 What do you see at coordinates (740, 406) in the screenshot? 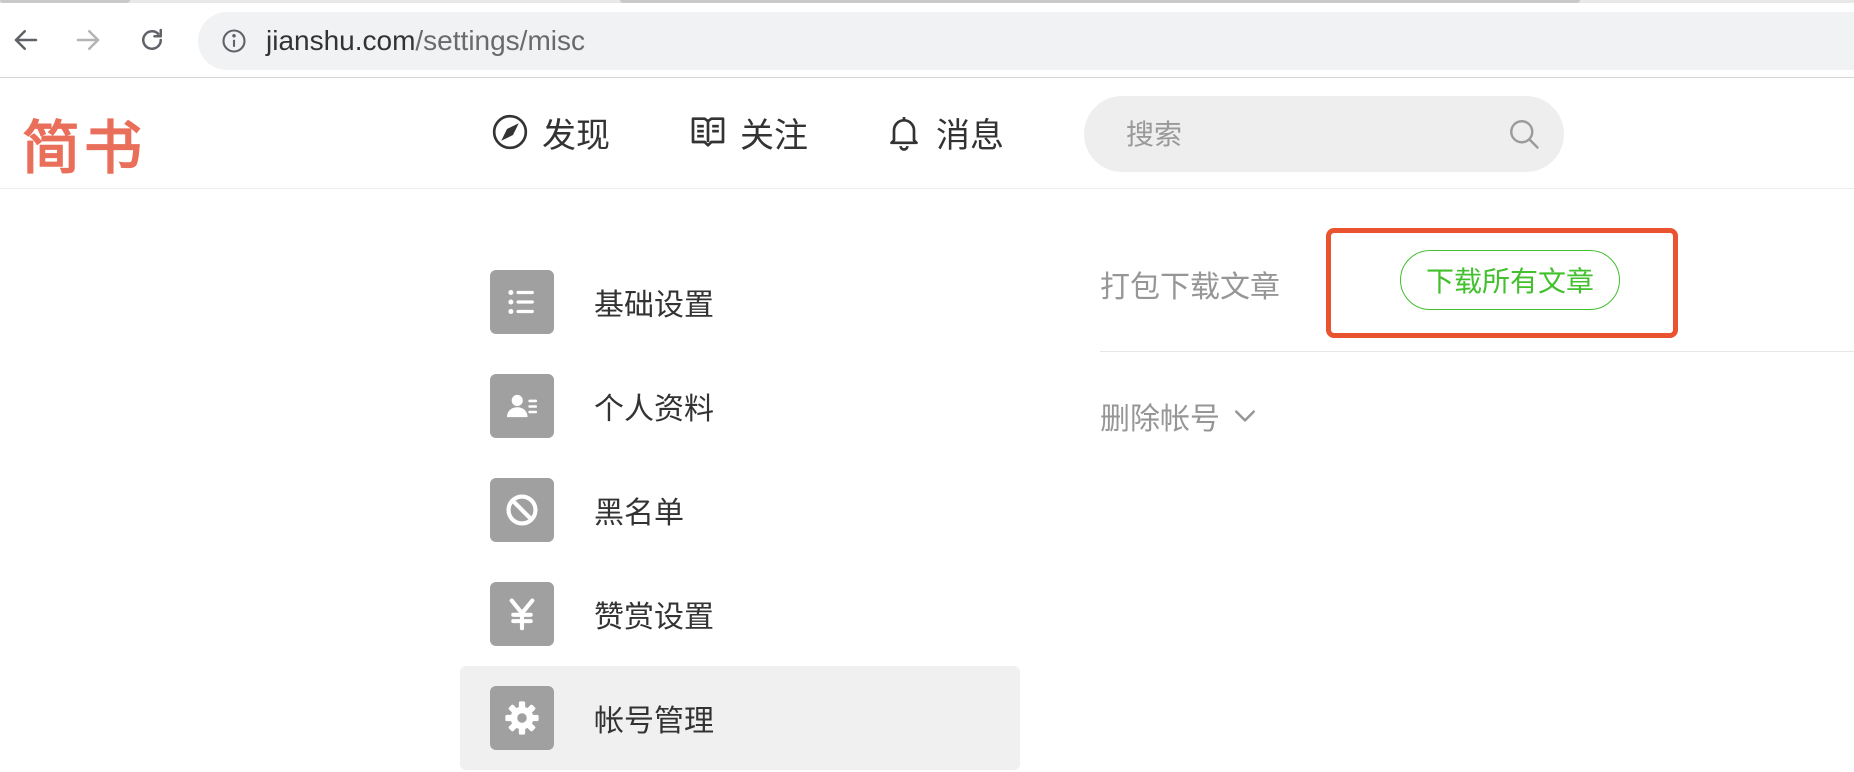
I see `sidebar-item-profile: 个人资料` at bounding box center [740, 406].